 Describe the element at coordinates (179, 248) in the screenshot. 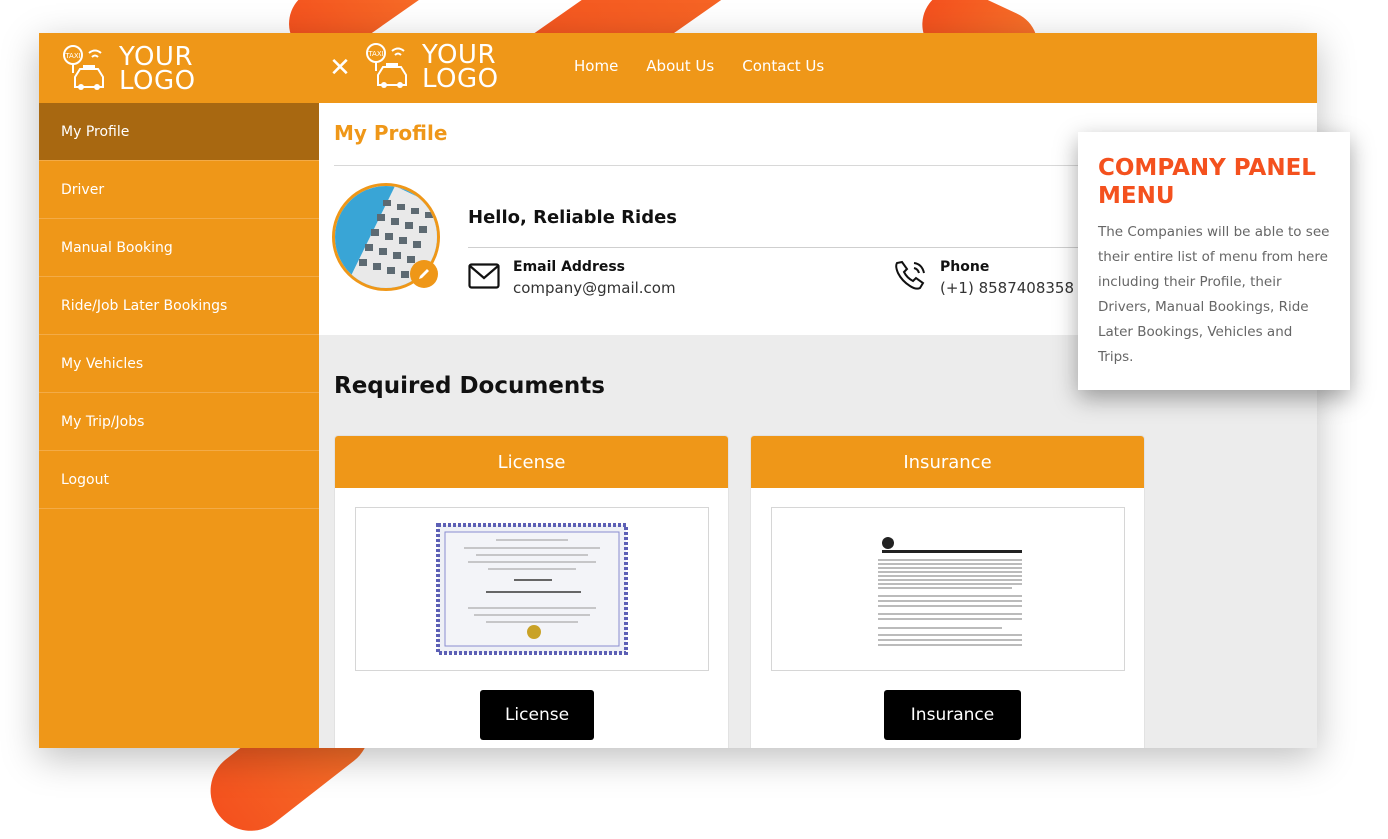

I see `sidebar-item-manual-booking: Manual Booking` at that location.